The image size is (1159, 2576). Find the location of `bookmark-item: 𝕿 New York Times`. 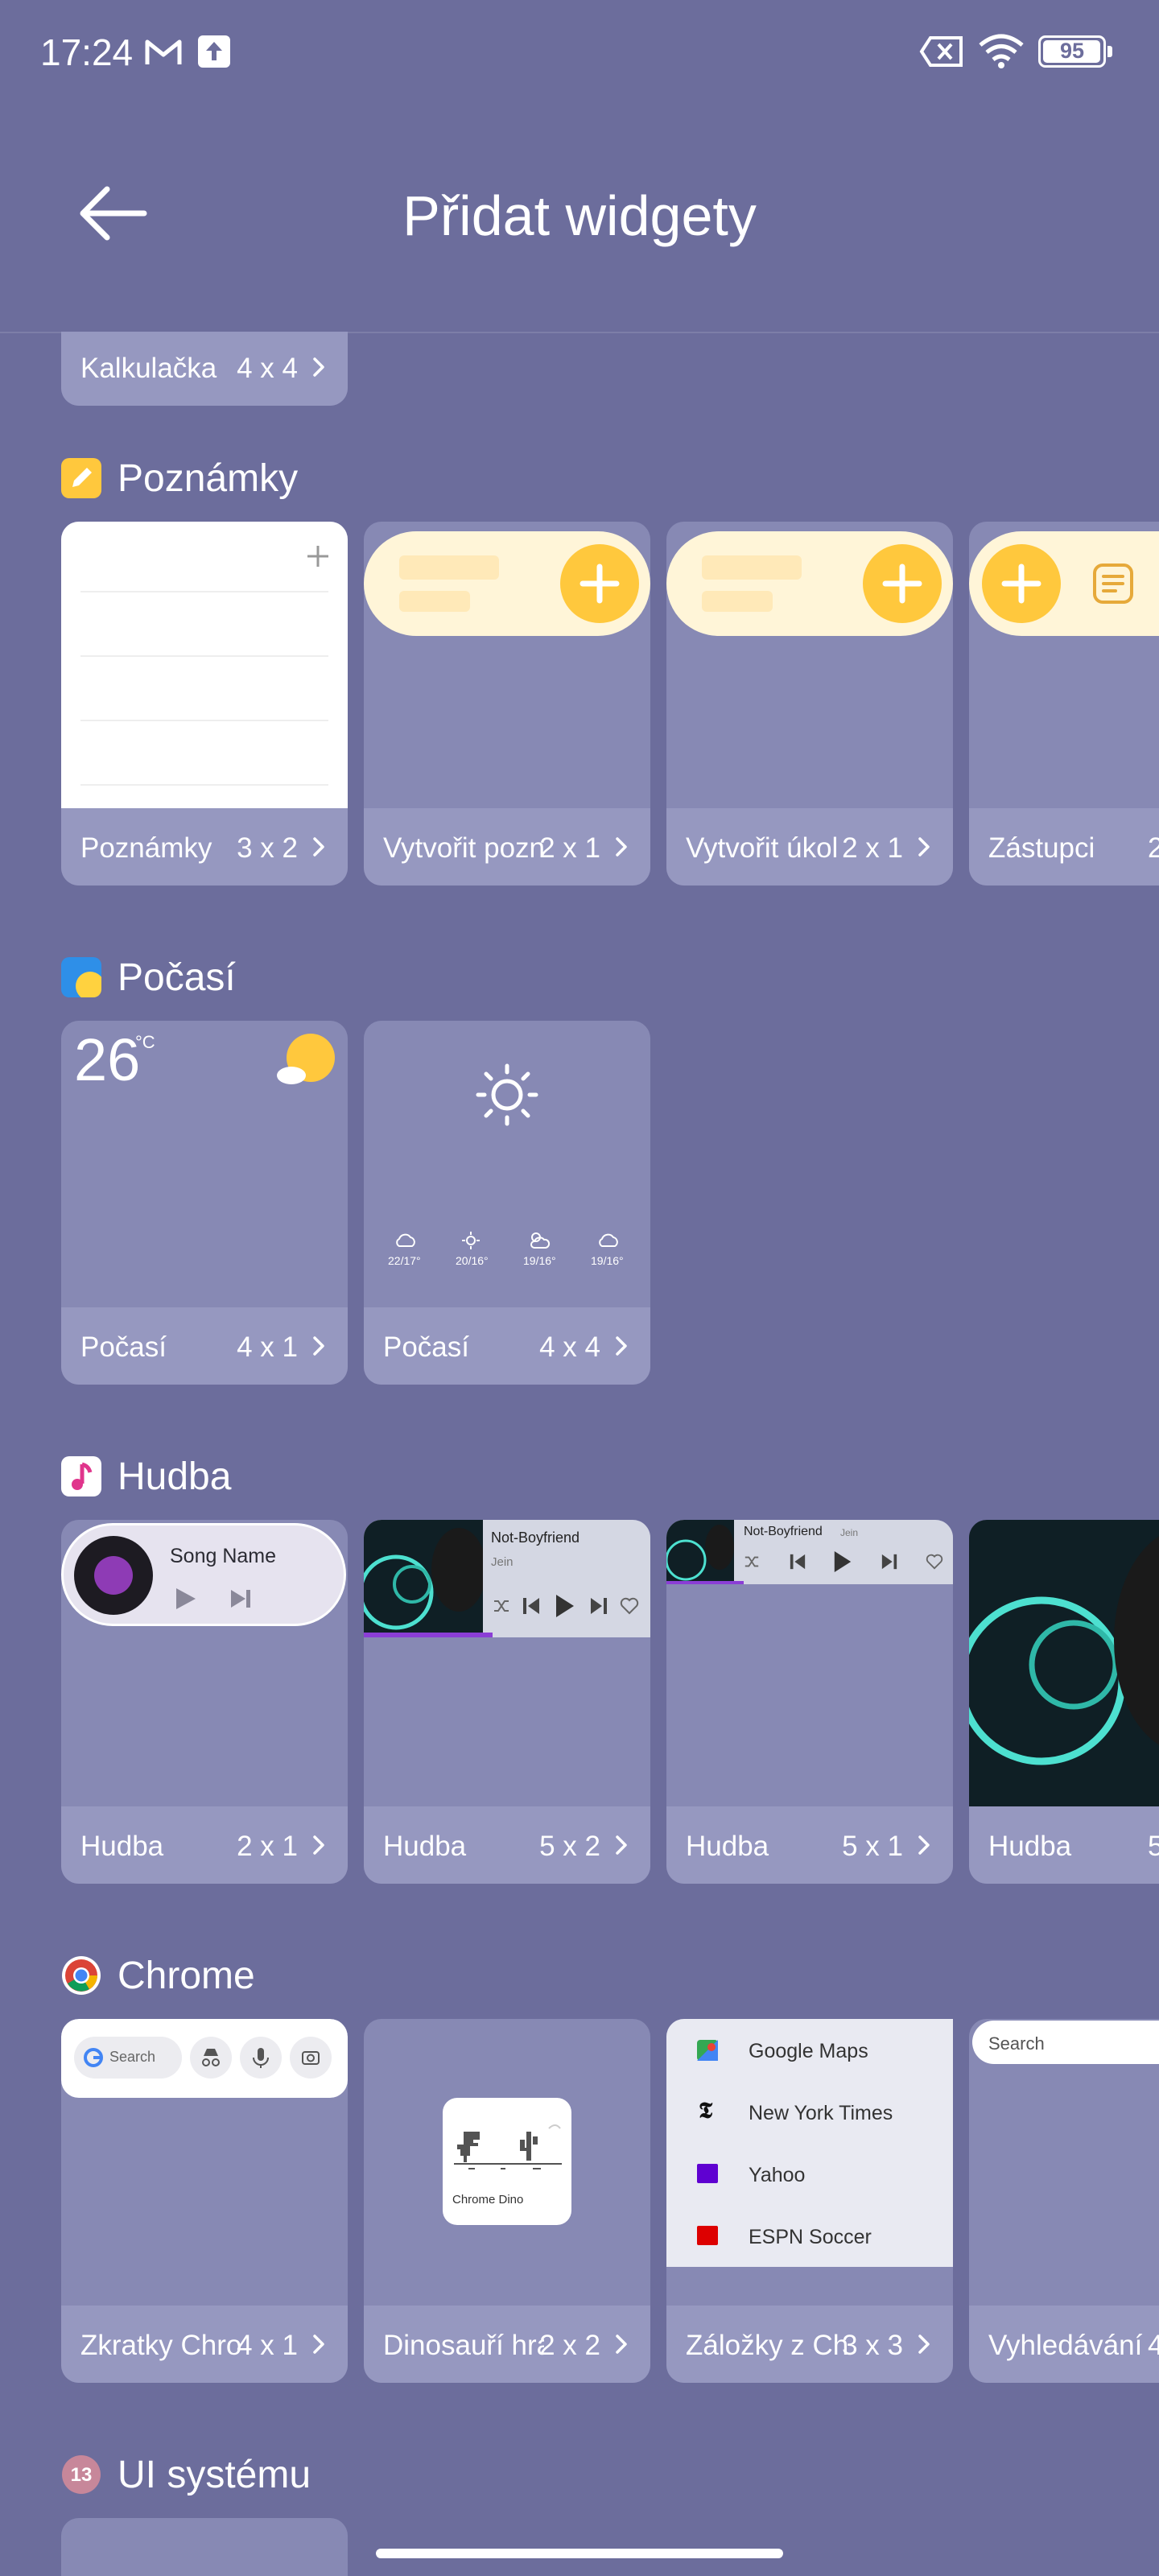

bookmark-item: 𝕿 New York Times is located at coordinates (809, 2112).